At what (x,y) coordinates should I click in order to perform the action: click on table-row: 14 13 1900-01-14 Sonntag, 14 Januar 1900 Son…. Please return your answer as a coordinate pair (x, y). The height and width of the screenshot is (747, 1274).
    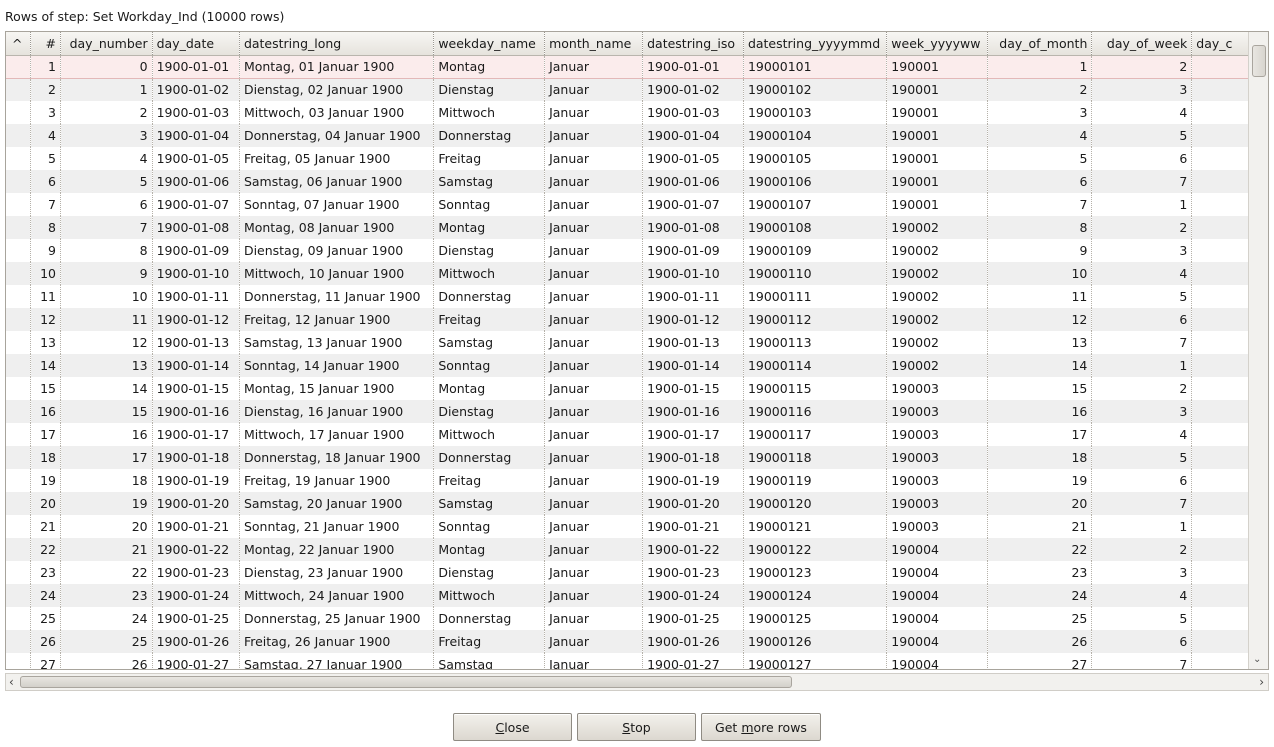
    Looking at the image, I should click on (627, 365).